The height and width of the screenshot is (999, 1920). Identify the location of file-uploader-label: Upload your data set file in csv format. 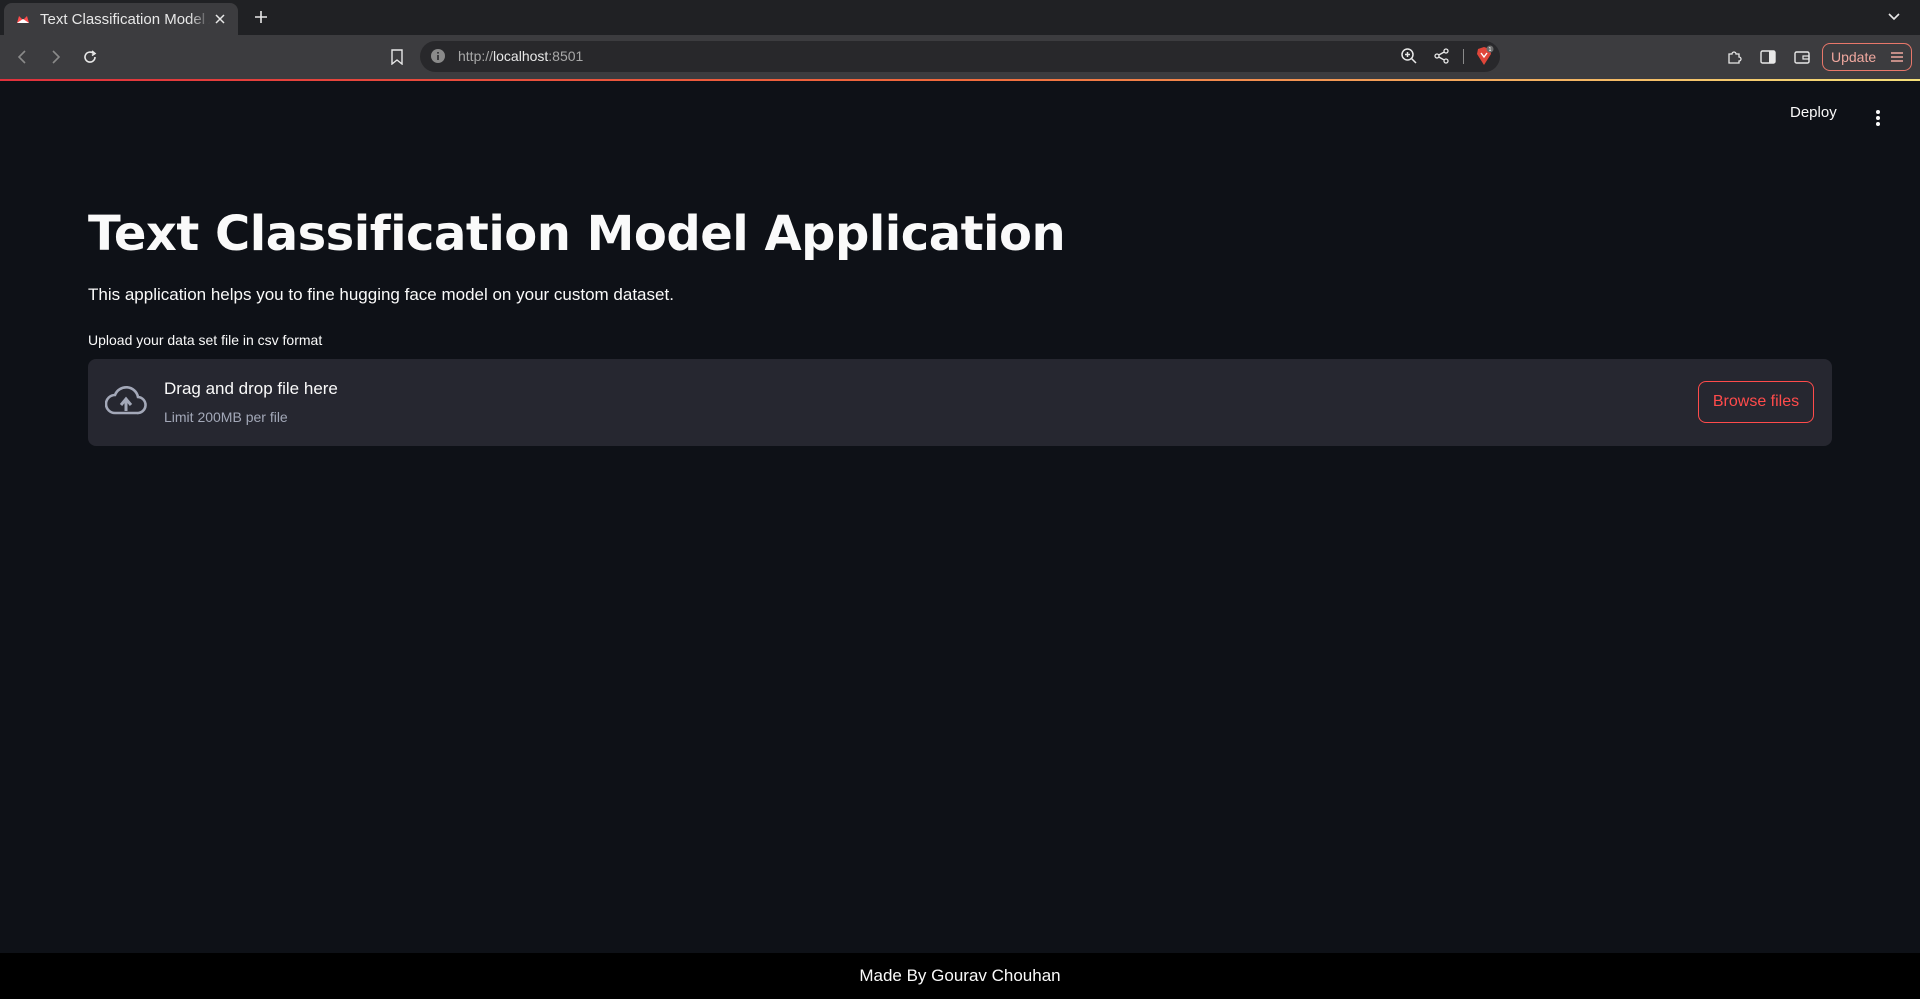
(205, 340).